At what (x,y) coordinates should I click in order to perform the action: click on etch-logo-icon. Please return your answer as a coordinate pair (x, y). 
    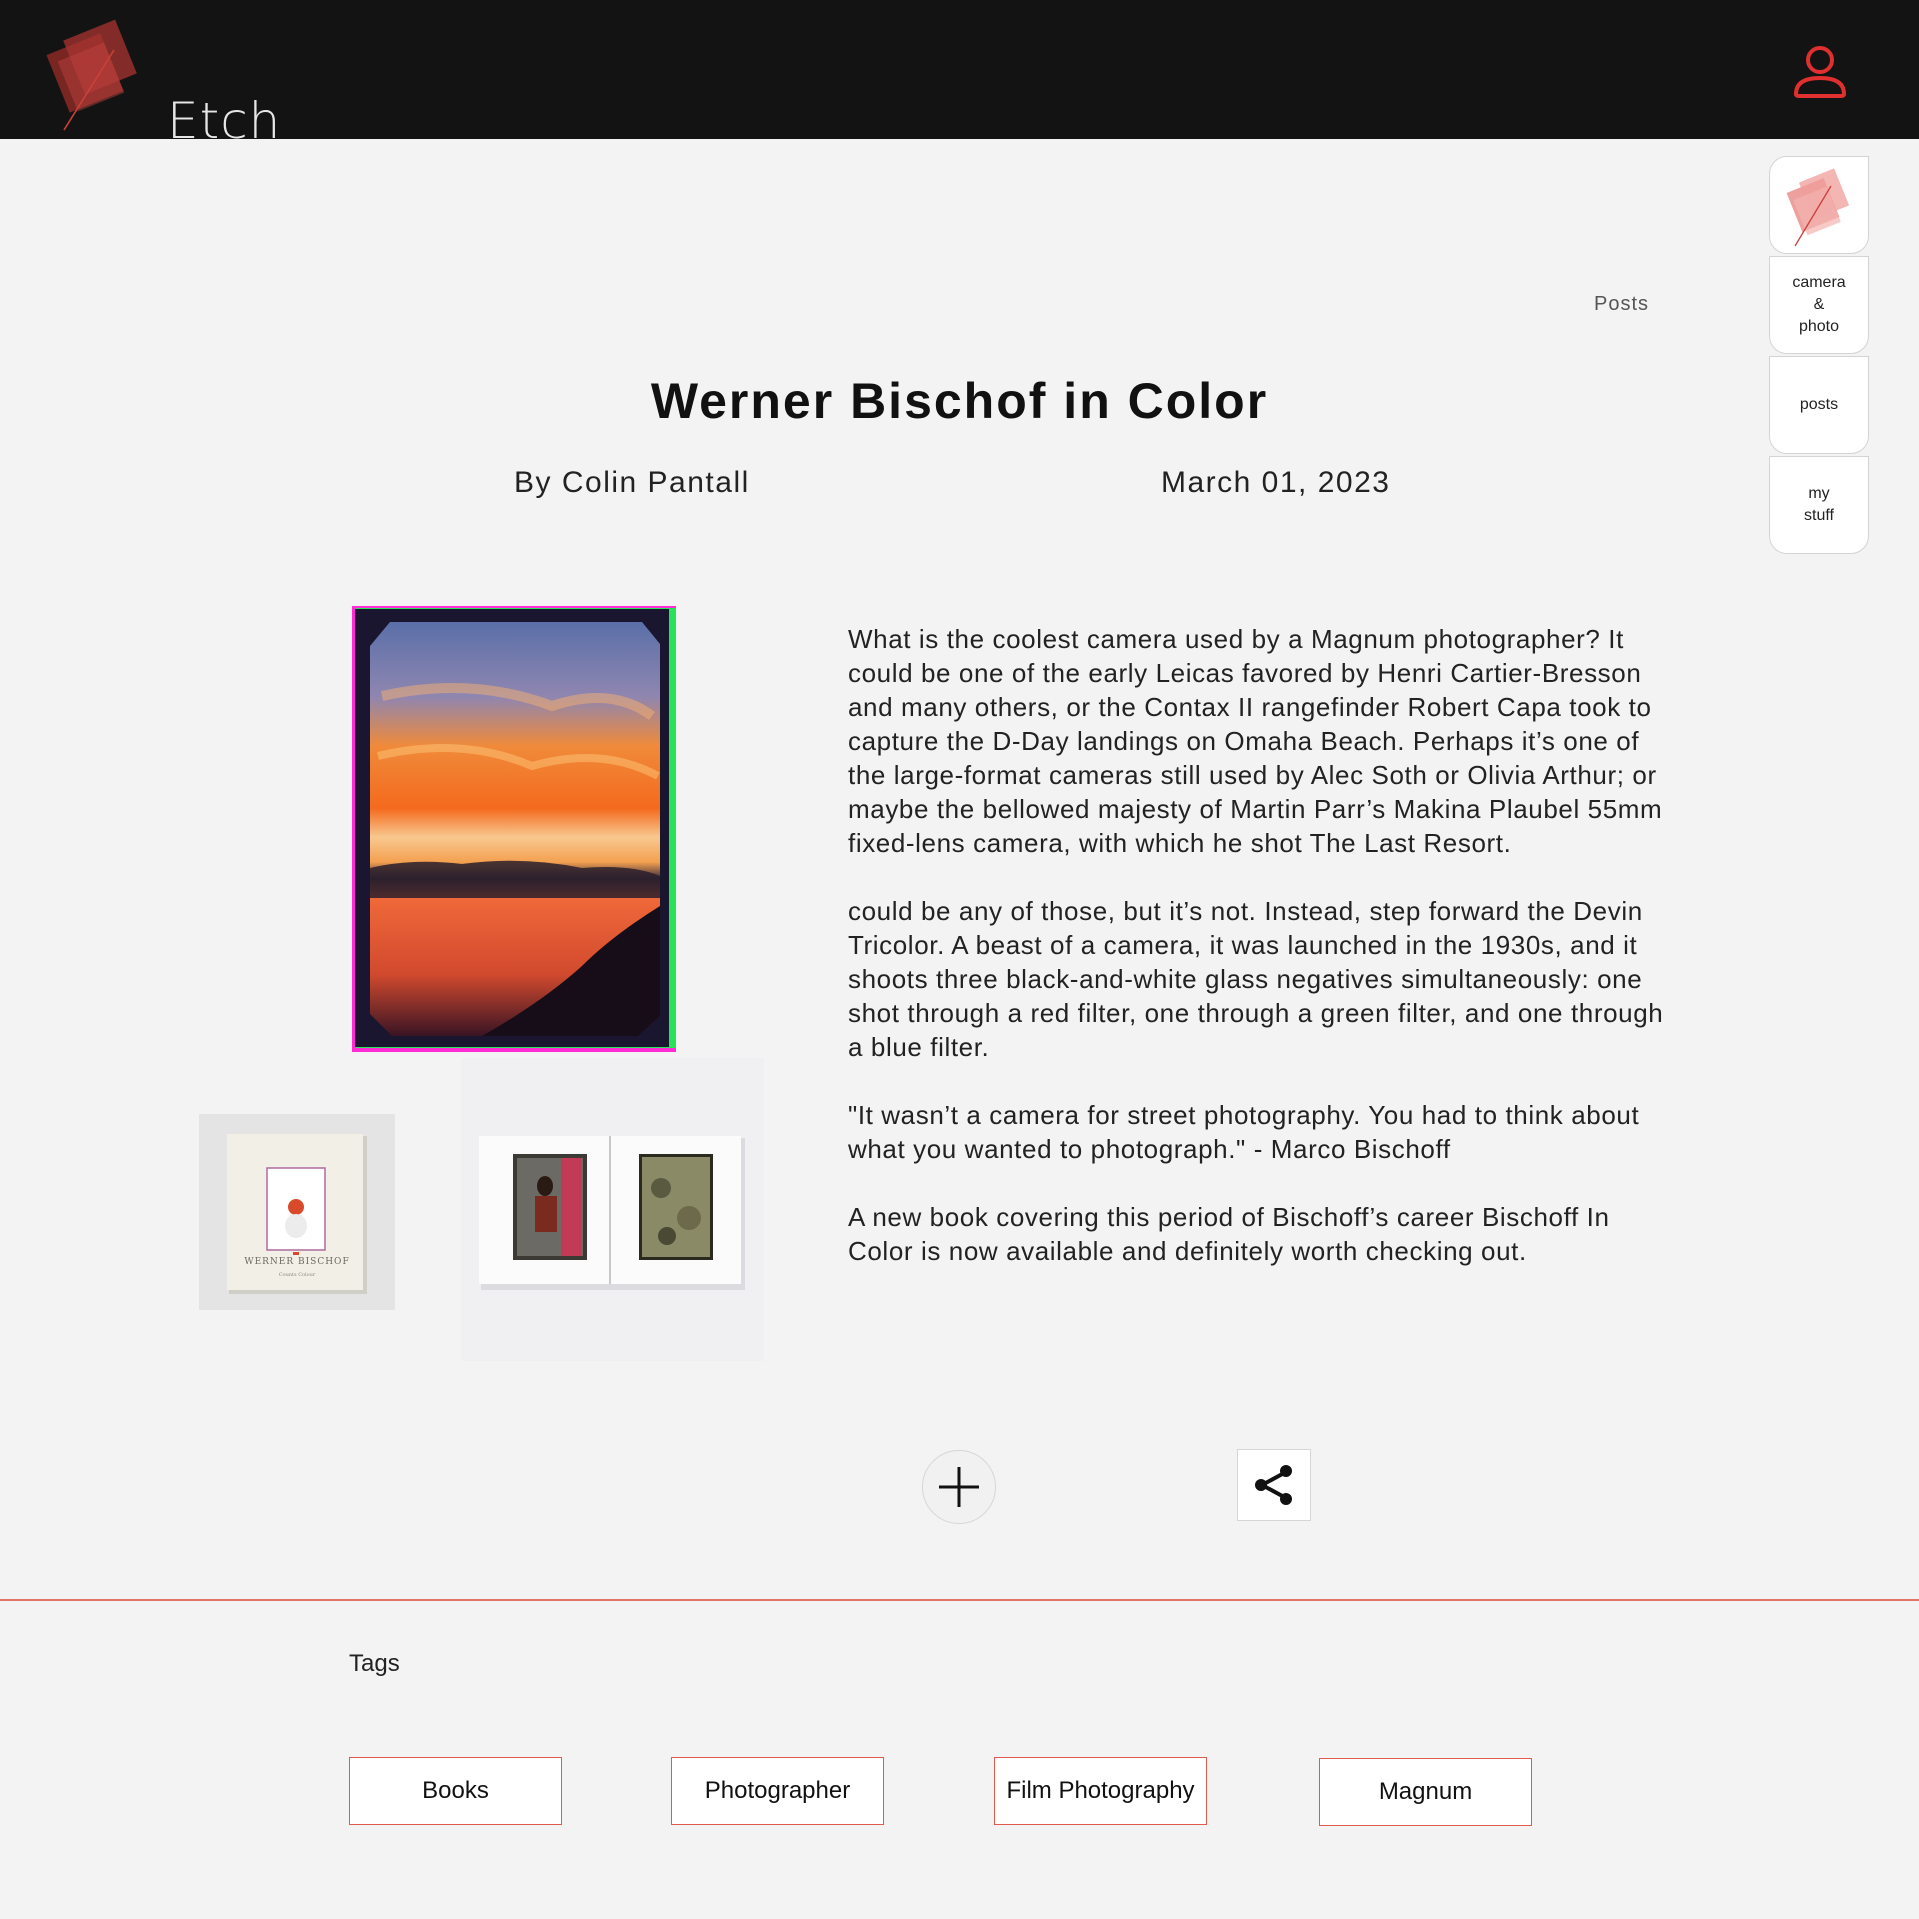
    Looking at the image, I should click on (1818, 207).